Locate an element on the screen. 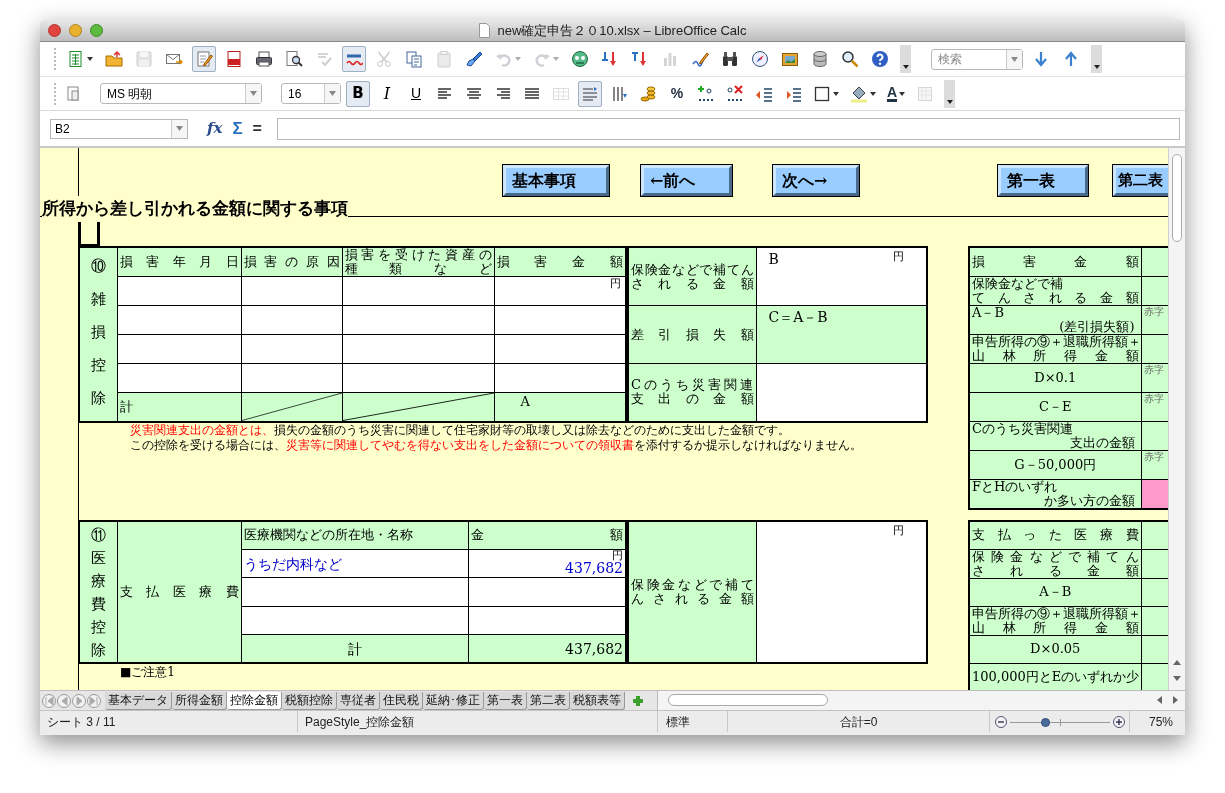 This screenshot has width=1225, height=793. scroll-left-icon is located at coordinates (1159, 700).